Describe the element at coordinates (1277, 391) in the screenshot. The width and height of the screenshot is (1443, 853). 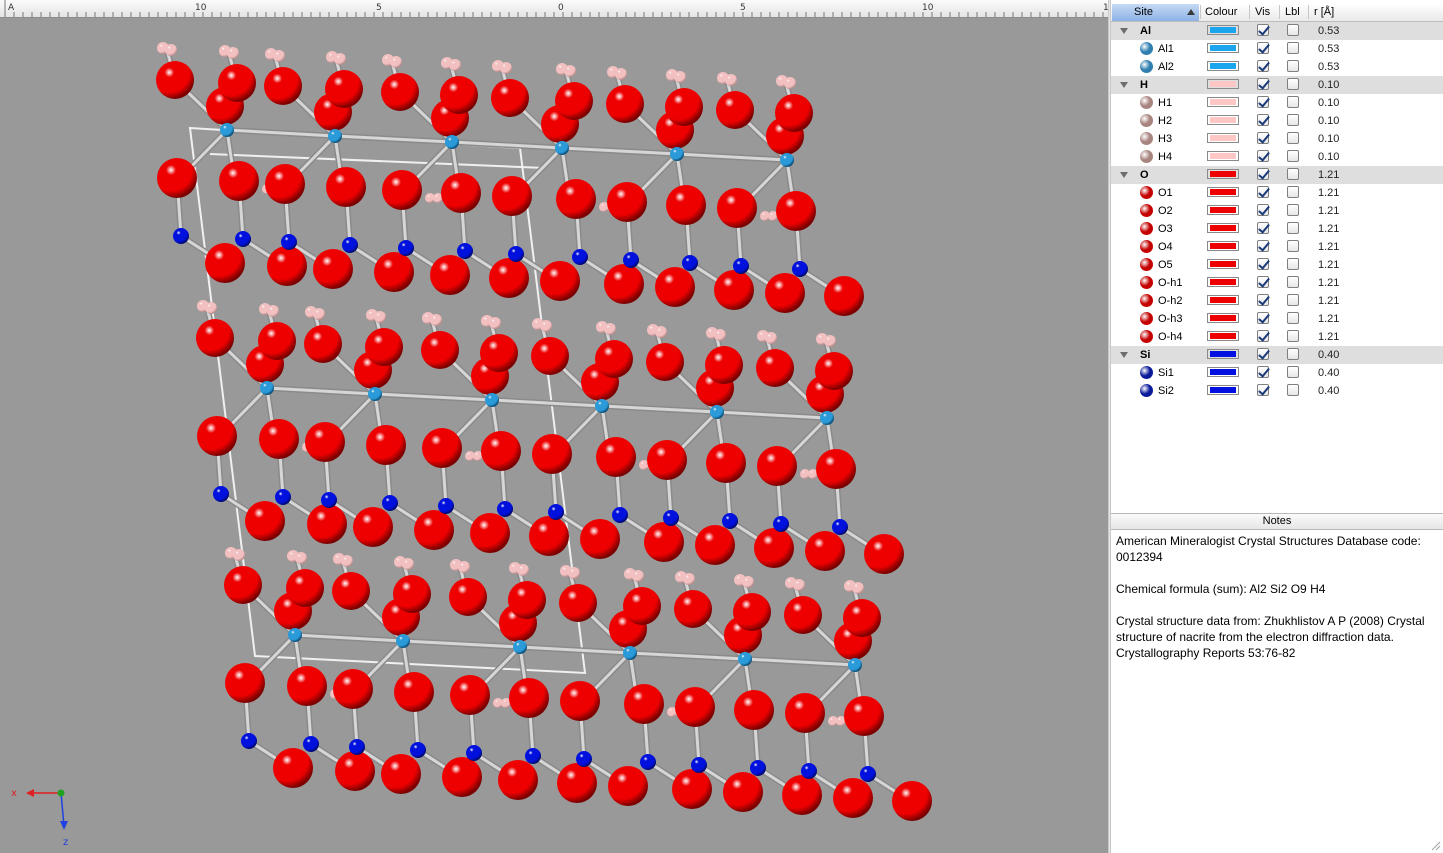
I see `site-row: Si2 0.40` at that location.